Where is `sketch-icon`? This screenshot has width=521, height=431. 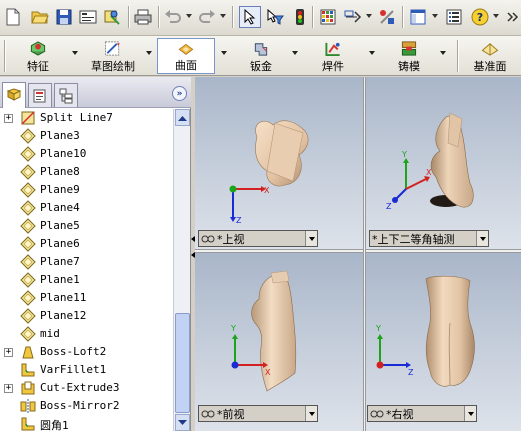
sketch-icon is located at coordinates (112, 48).